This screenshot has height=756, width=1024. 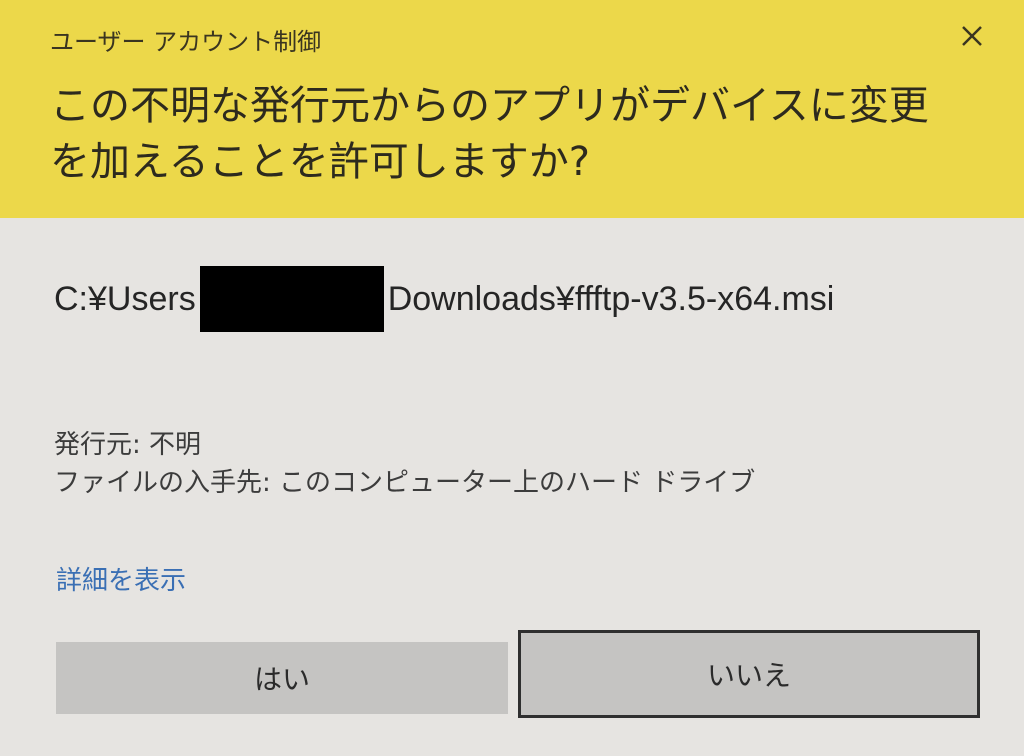 What do you see at coordinates (611, 299) in the screenshot?
I see `file-path-suffix: Downloads¥ffftp-v3.5-x64.msi` at bounding box center [611, 299].